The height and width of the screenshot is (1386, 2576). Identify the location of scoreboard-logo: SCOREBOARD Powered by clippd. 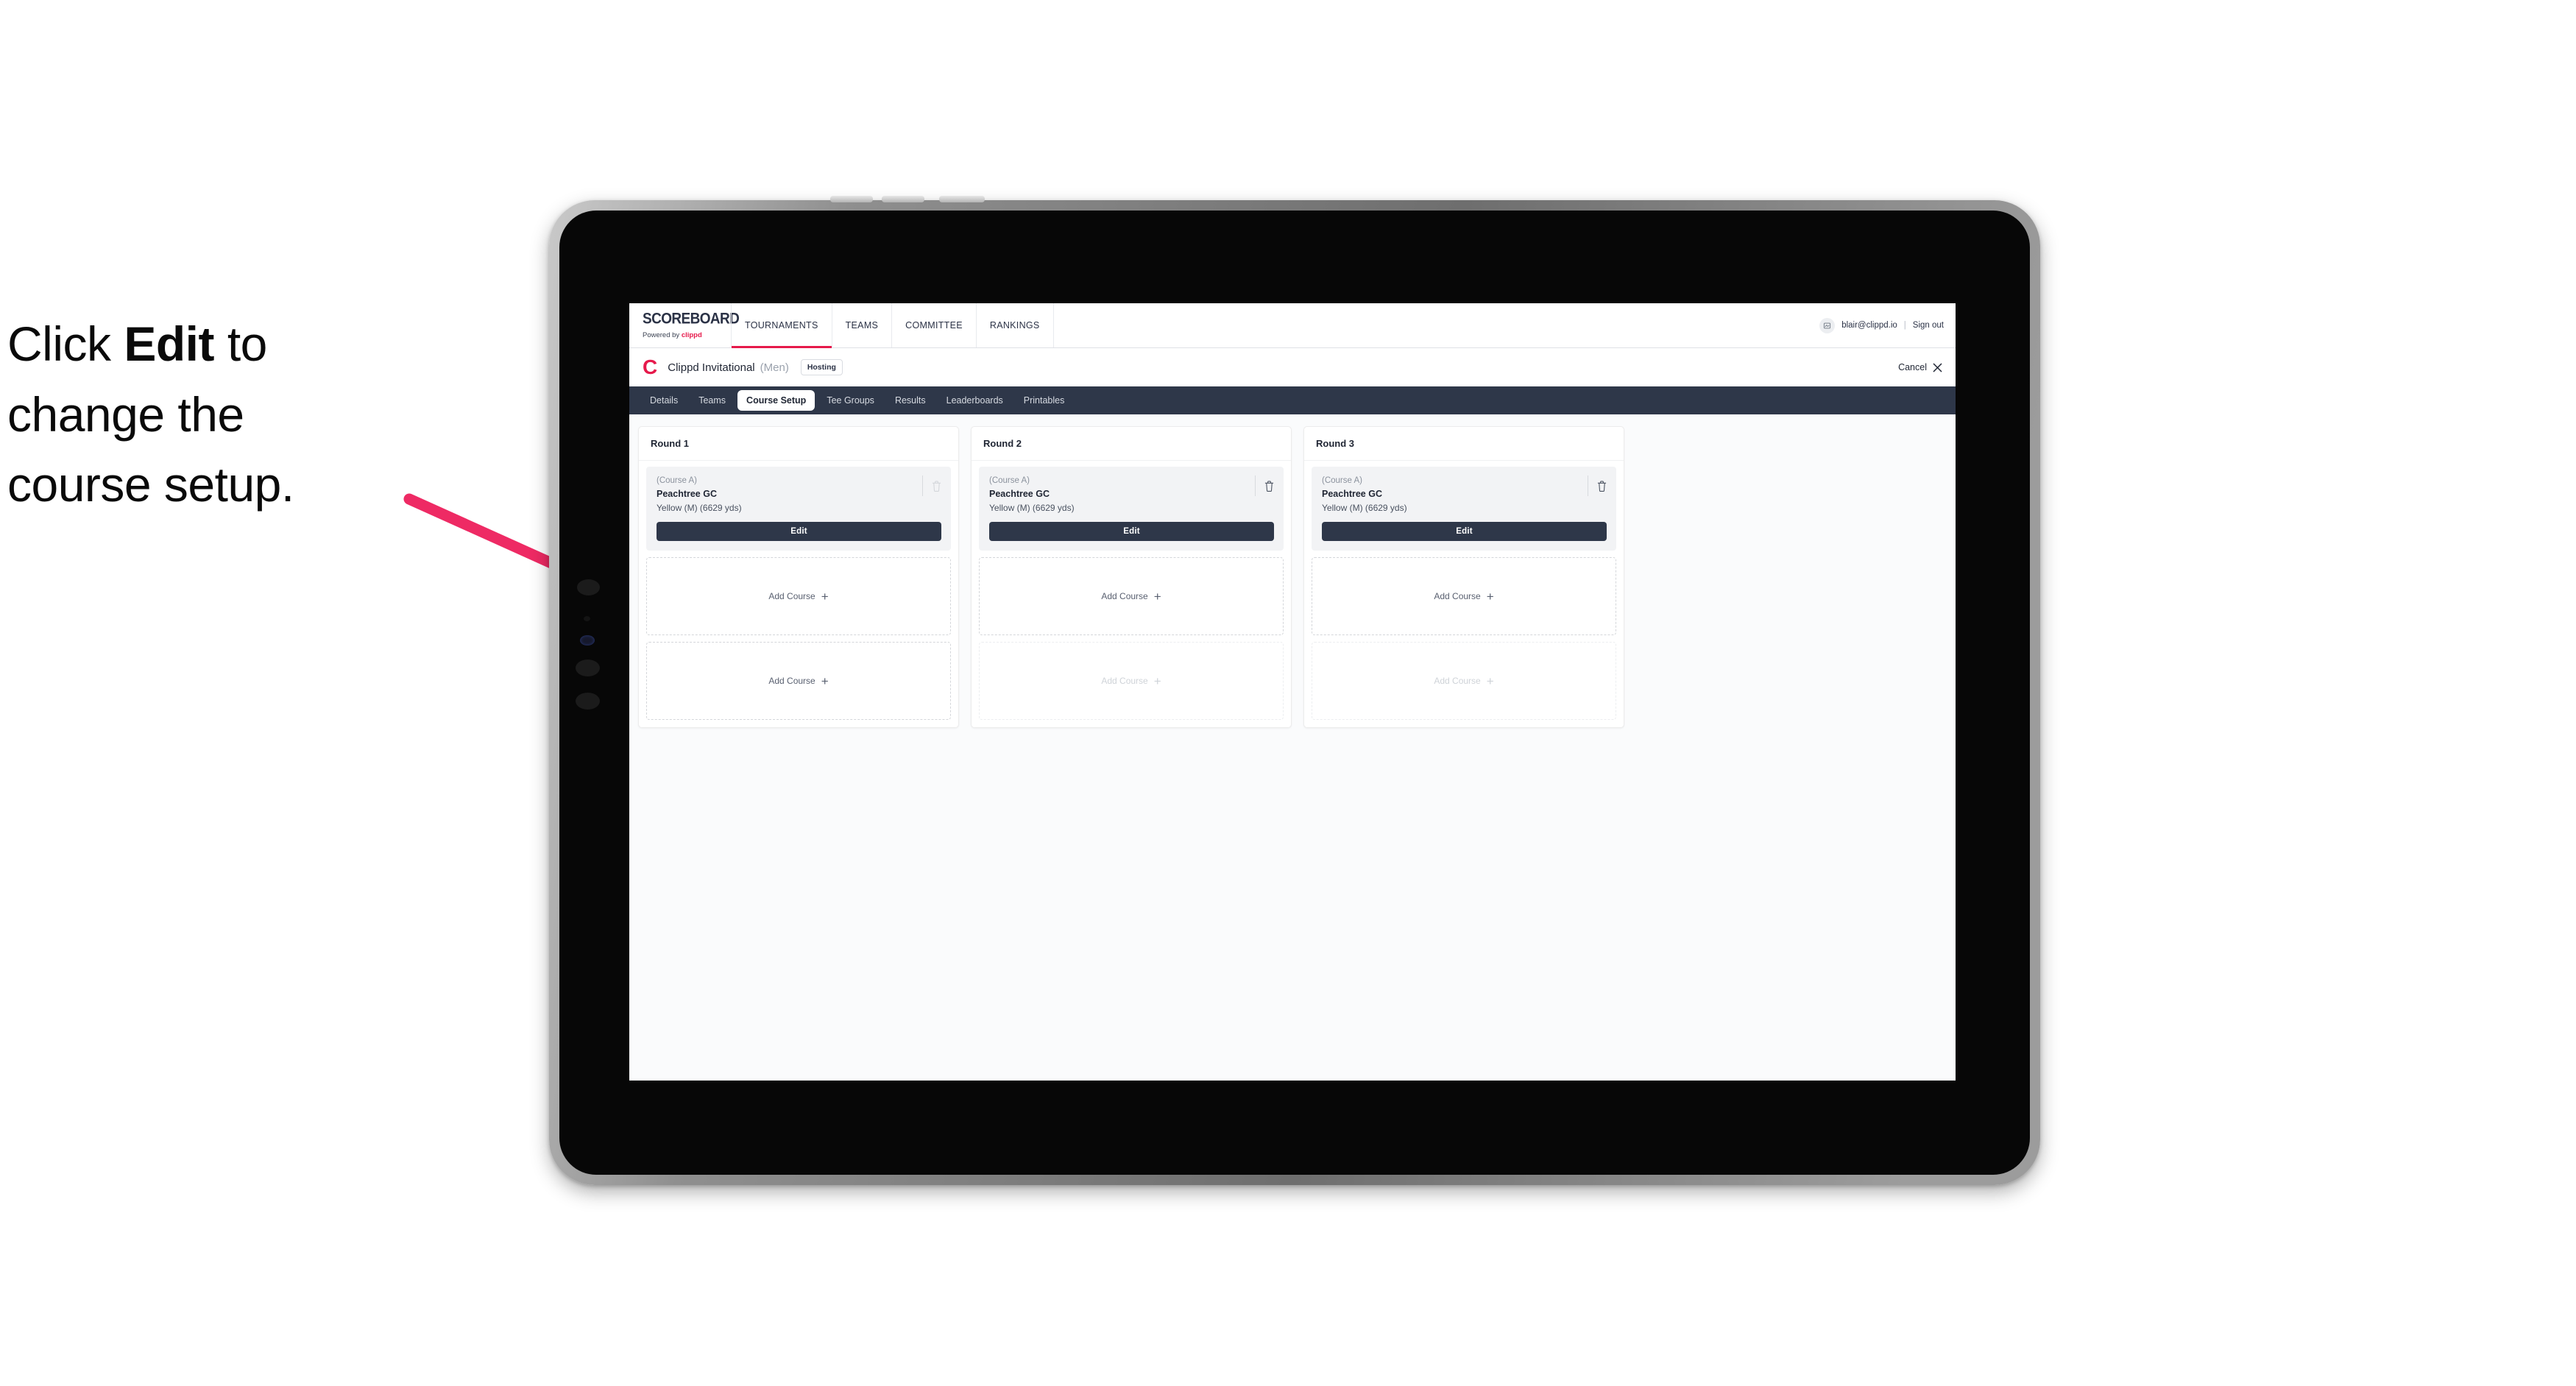
(684, 325).